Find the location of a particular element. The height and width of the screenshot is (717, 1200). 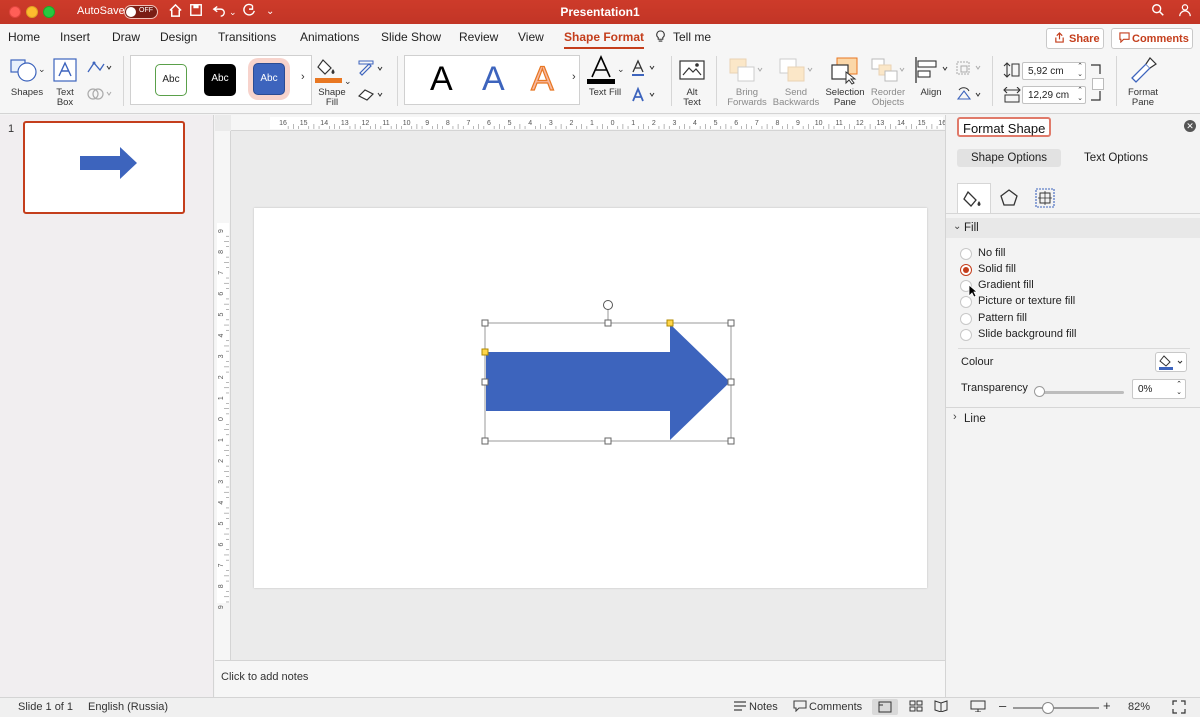

search-icon is located at coordinates (1158, 12).